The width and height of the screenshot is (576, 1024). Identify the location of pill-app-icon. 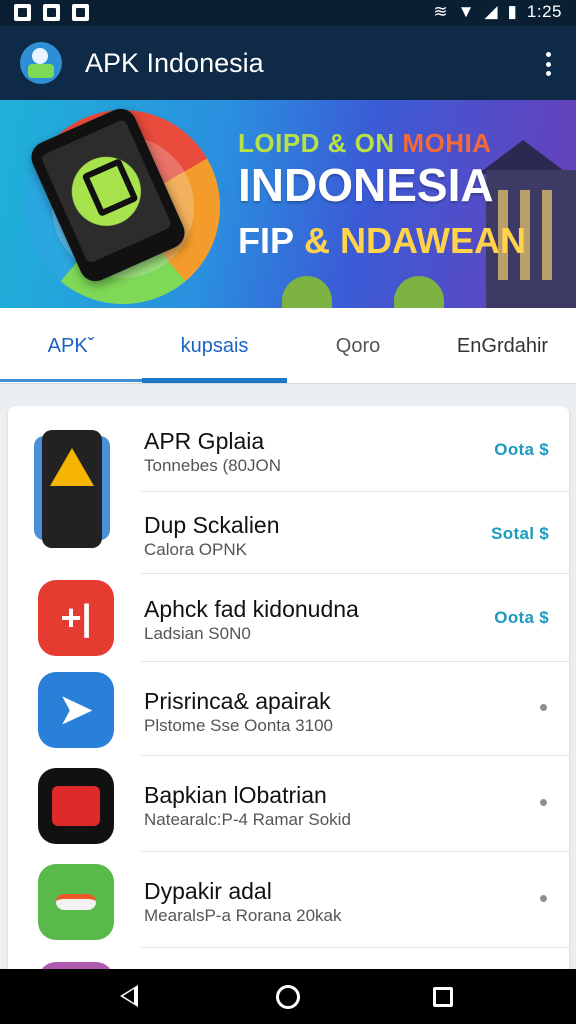
(76, 902).